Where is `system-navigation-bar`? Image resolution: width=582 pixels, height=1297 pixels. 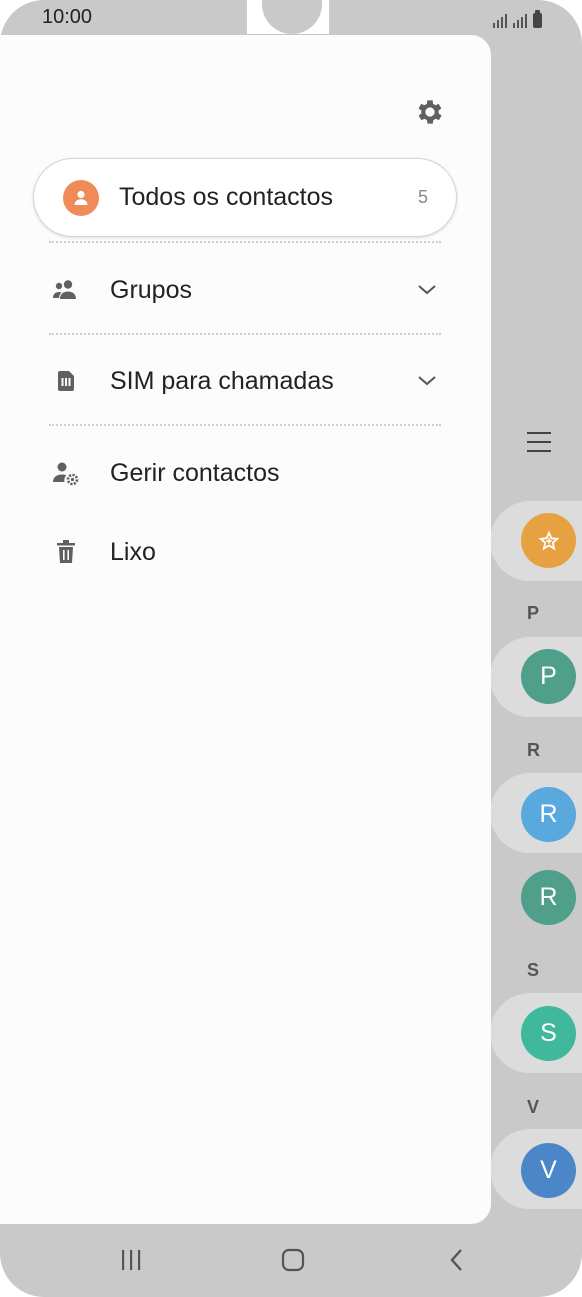 system-navigation-bar is located at coordinates (291, 1260).